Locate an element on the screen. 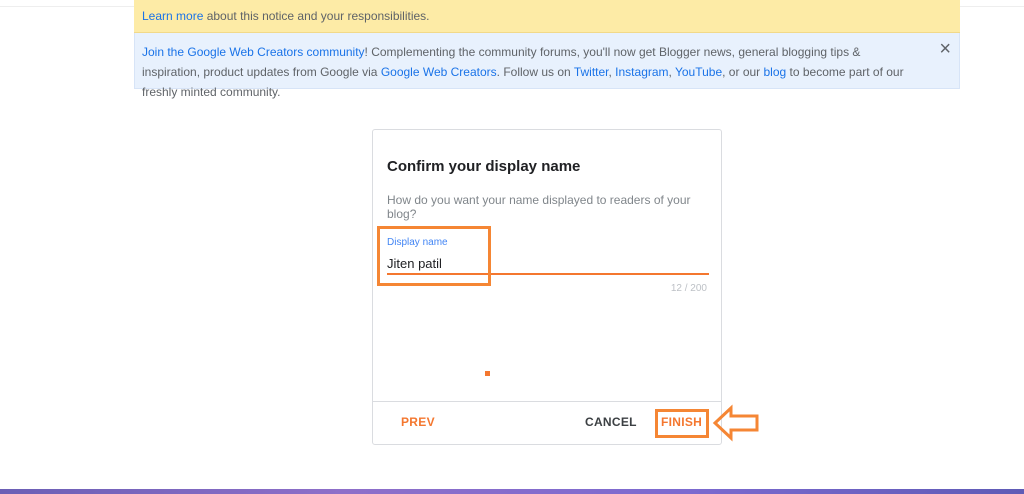 The image size is (1024, 494). youtube-link: YouTube is located at coordinates (698, 72).